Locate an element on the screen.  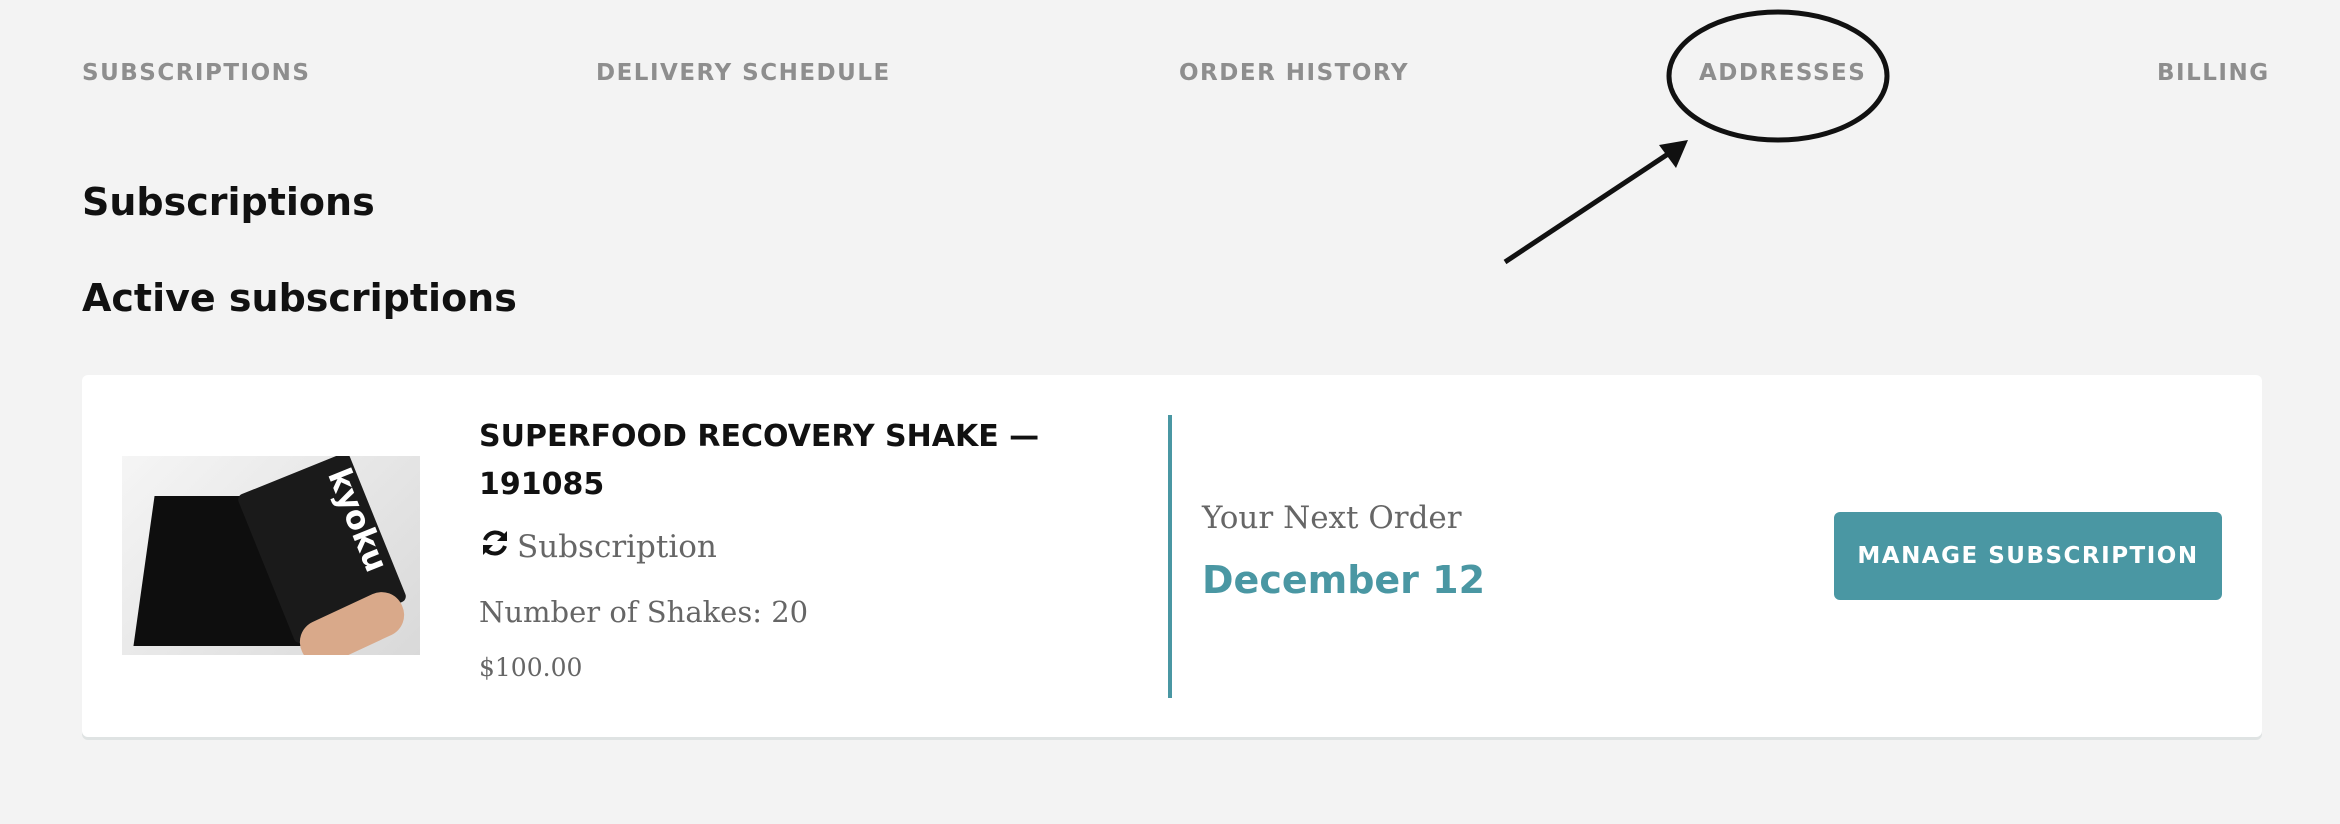
next-order-date: December 12 is located at coordinates (1344, 580).